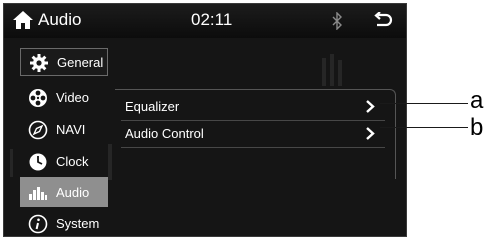 The width and height of the screenshot is (488, 240). What do you see at coordinates (383, 21) in the screenshot?
I see `back-icon` at bounding box center [383, 21].